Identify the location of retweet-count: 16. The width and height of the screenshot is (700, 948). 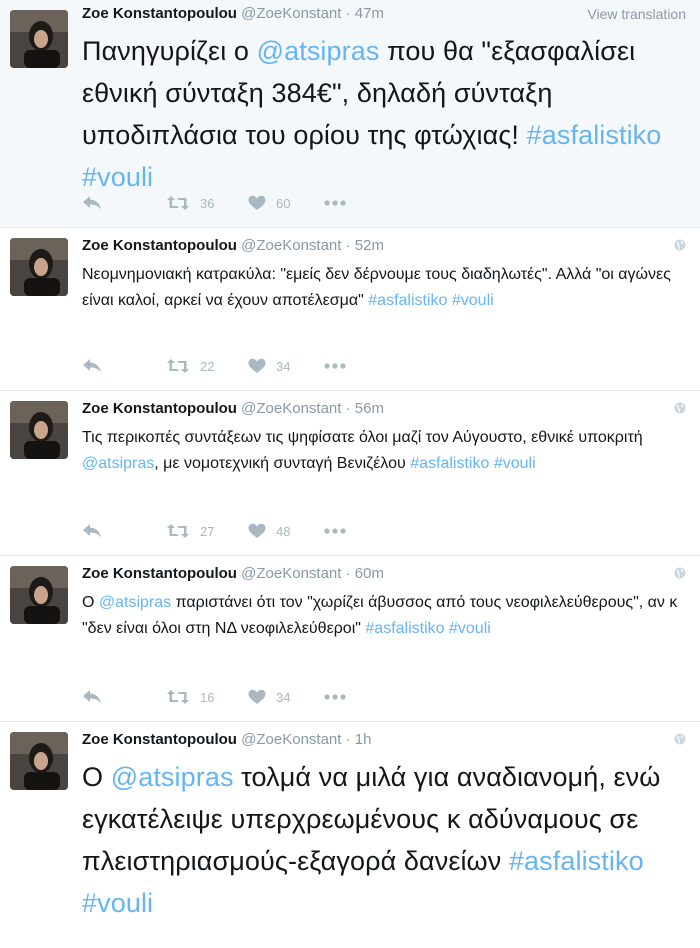
(207, 697).